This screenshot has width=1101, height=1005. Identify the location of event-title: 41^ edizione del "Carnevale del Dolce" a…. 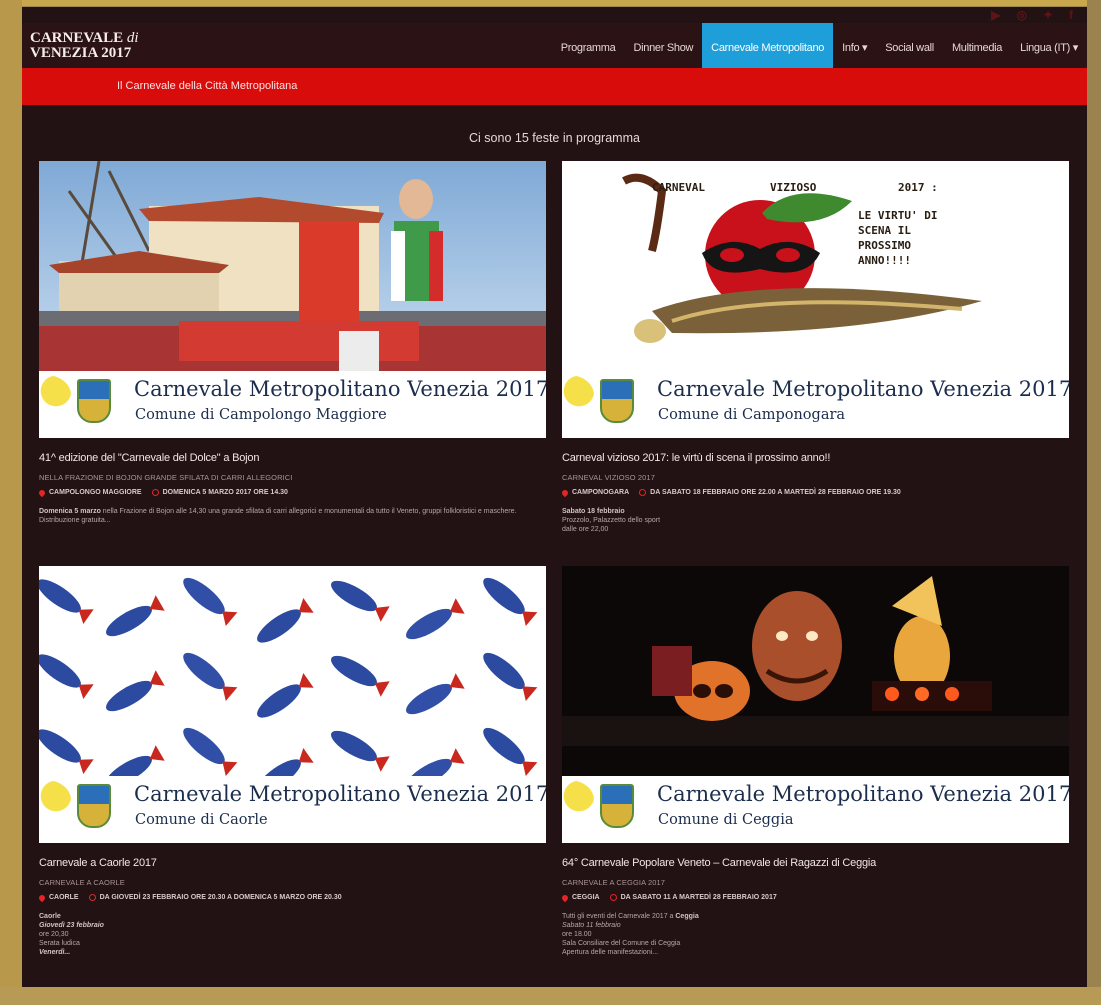
(292, 458).